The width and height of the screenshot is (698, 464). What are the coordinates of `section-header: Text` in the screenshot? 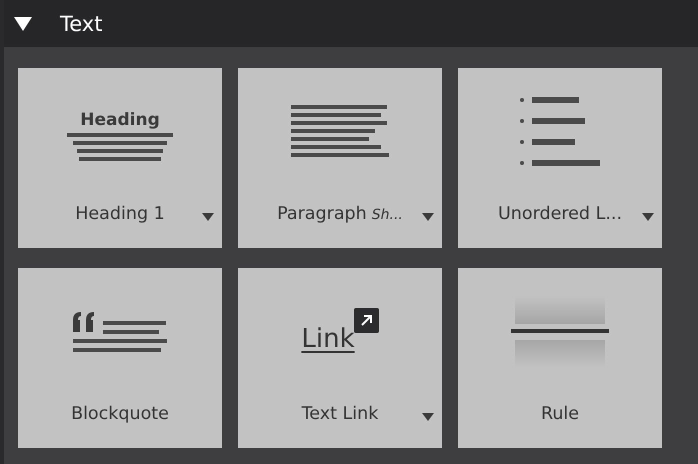 It's located at (351, 23).